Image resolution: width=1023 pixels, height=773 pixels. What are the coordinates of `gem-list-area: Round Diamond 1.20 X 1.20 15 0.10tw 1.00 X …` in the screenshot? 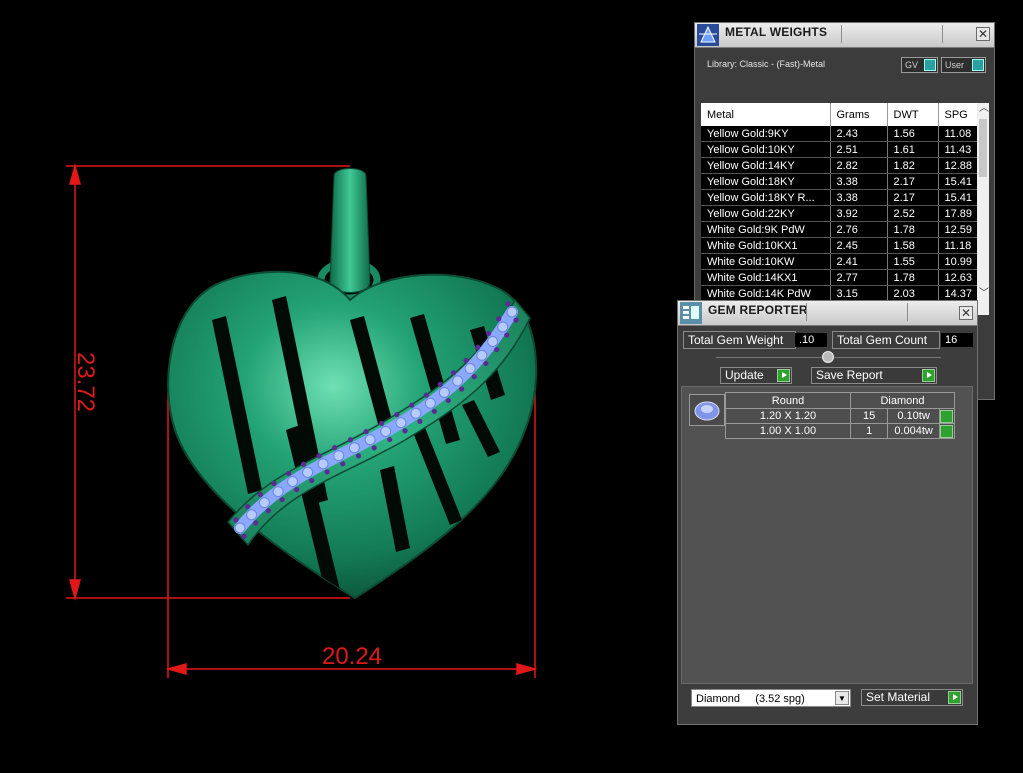 It's located at (827, 535).